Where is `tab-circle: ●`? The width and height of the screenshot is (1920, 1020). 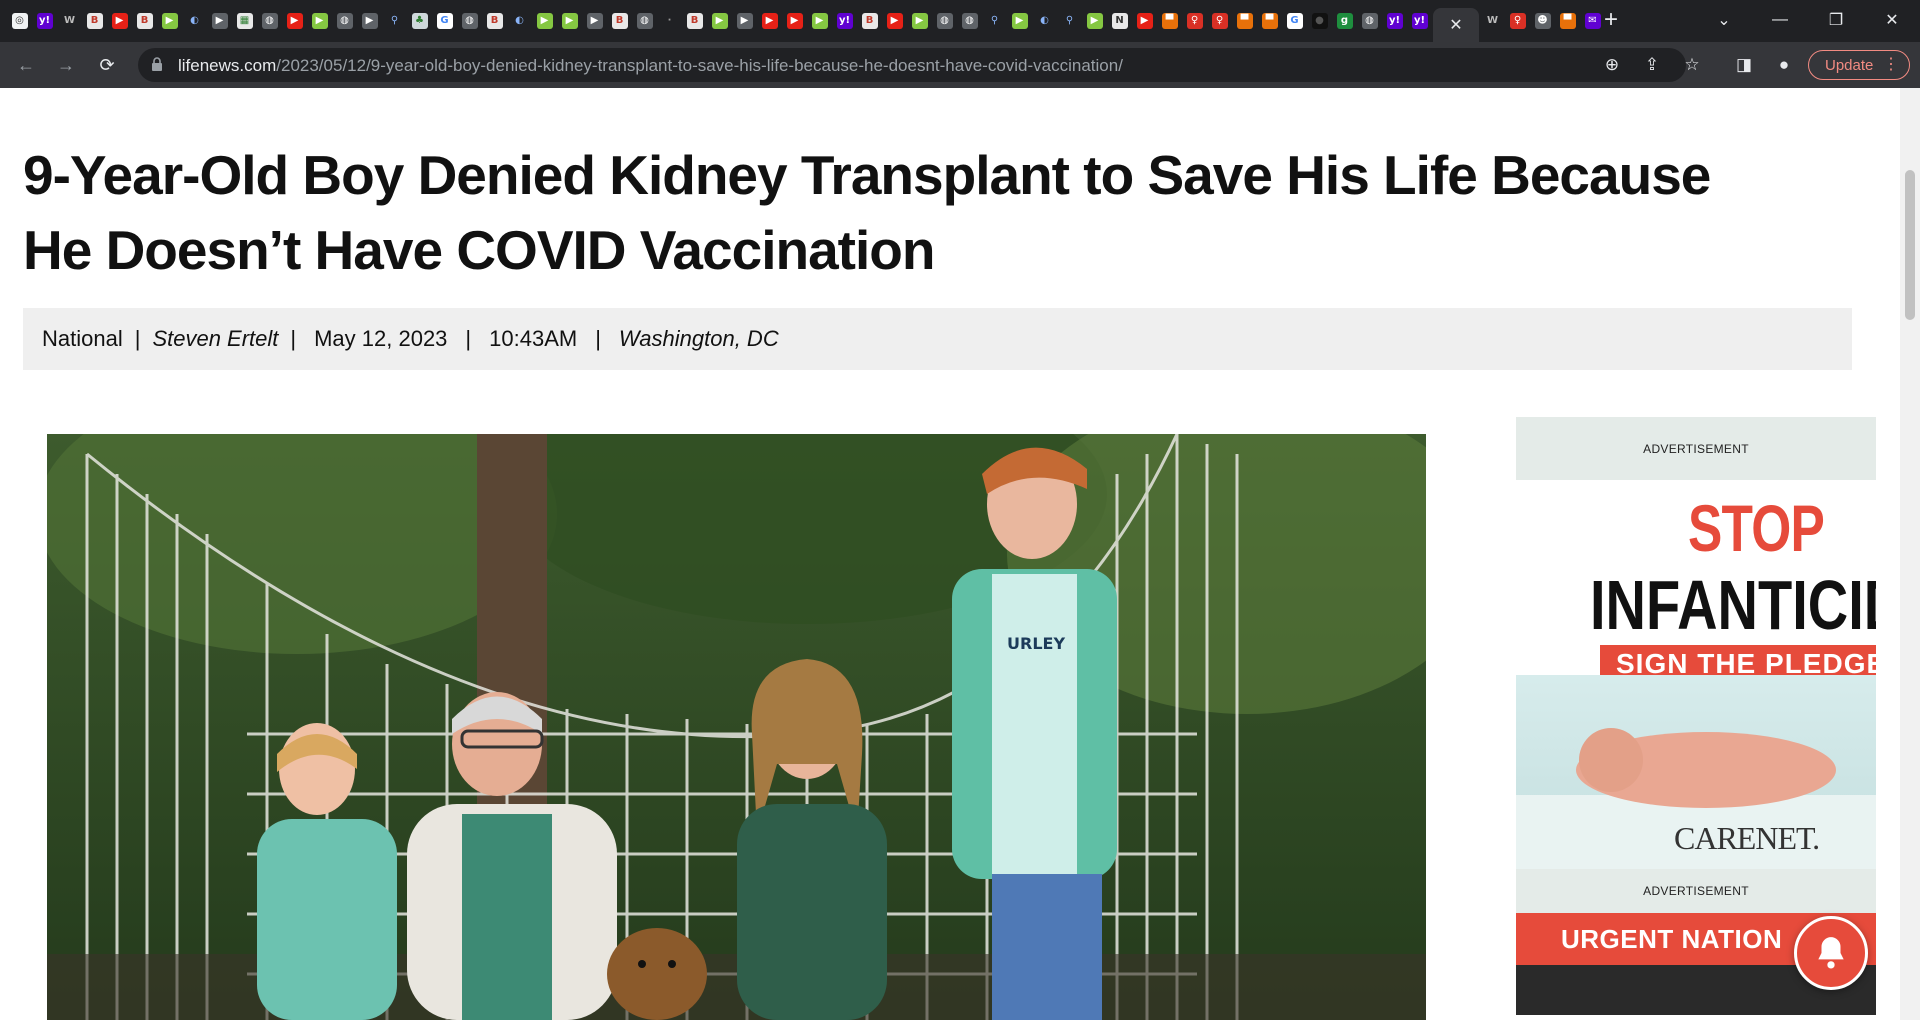
tab-circle: ● is located at coordinates (1319, 21).